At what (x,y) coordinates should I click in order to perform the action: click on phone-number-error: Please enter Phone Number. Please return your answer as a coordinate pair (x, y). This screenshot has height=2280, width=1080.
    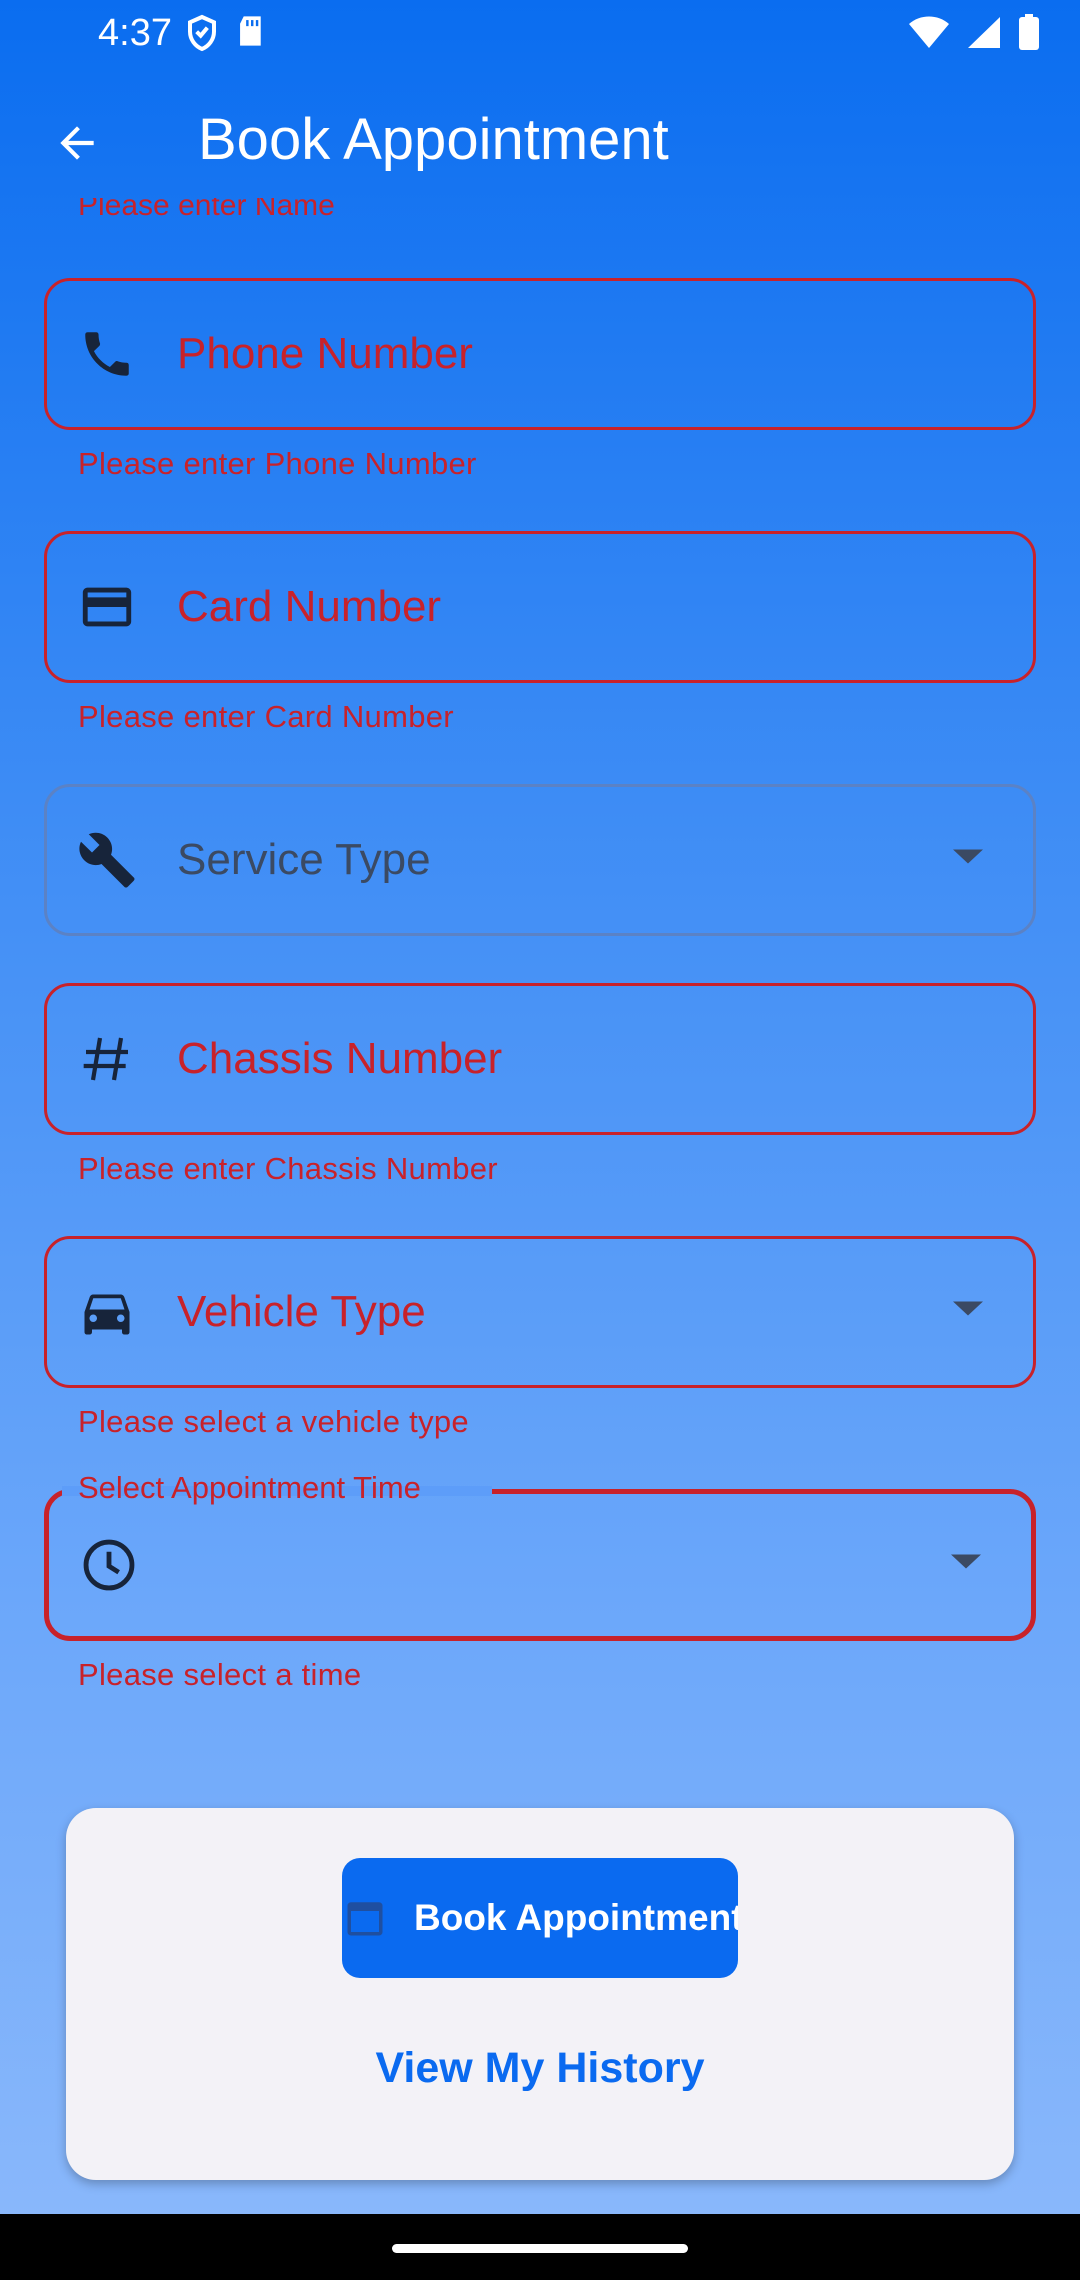
    Looking at the image, I should click on (277, 463).